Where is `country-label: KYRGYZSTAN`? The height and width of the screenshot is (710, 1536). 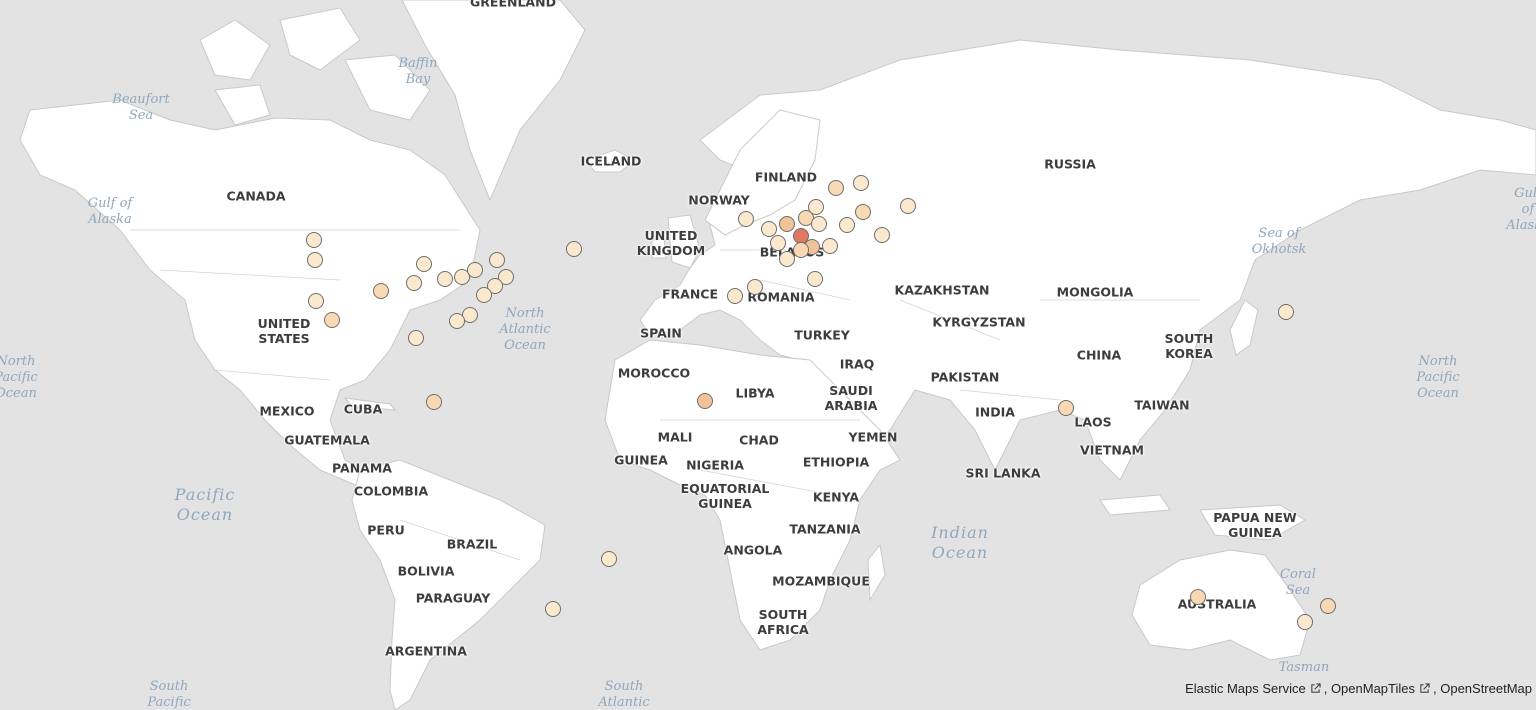 country-label: KYRGYZSTAN is located at coordinates (979, 322).